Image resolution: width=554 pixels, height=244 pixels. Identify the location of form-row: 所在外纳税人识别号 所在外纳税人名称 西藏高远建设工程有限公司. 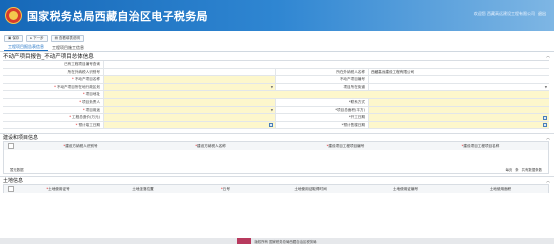
(276, 72).